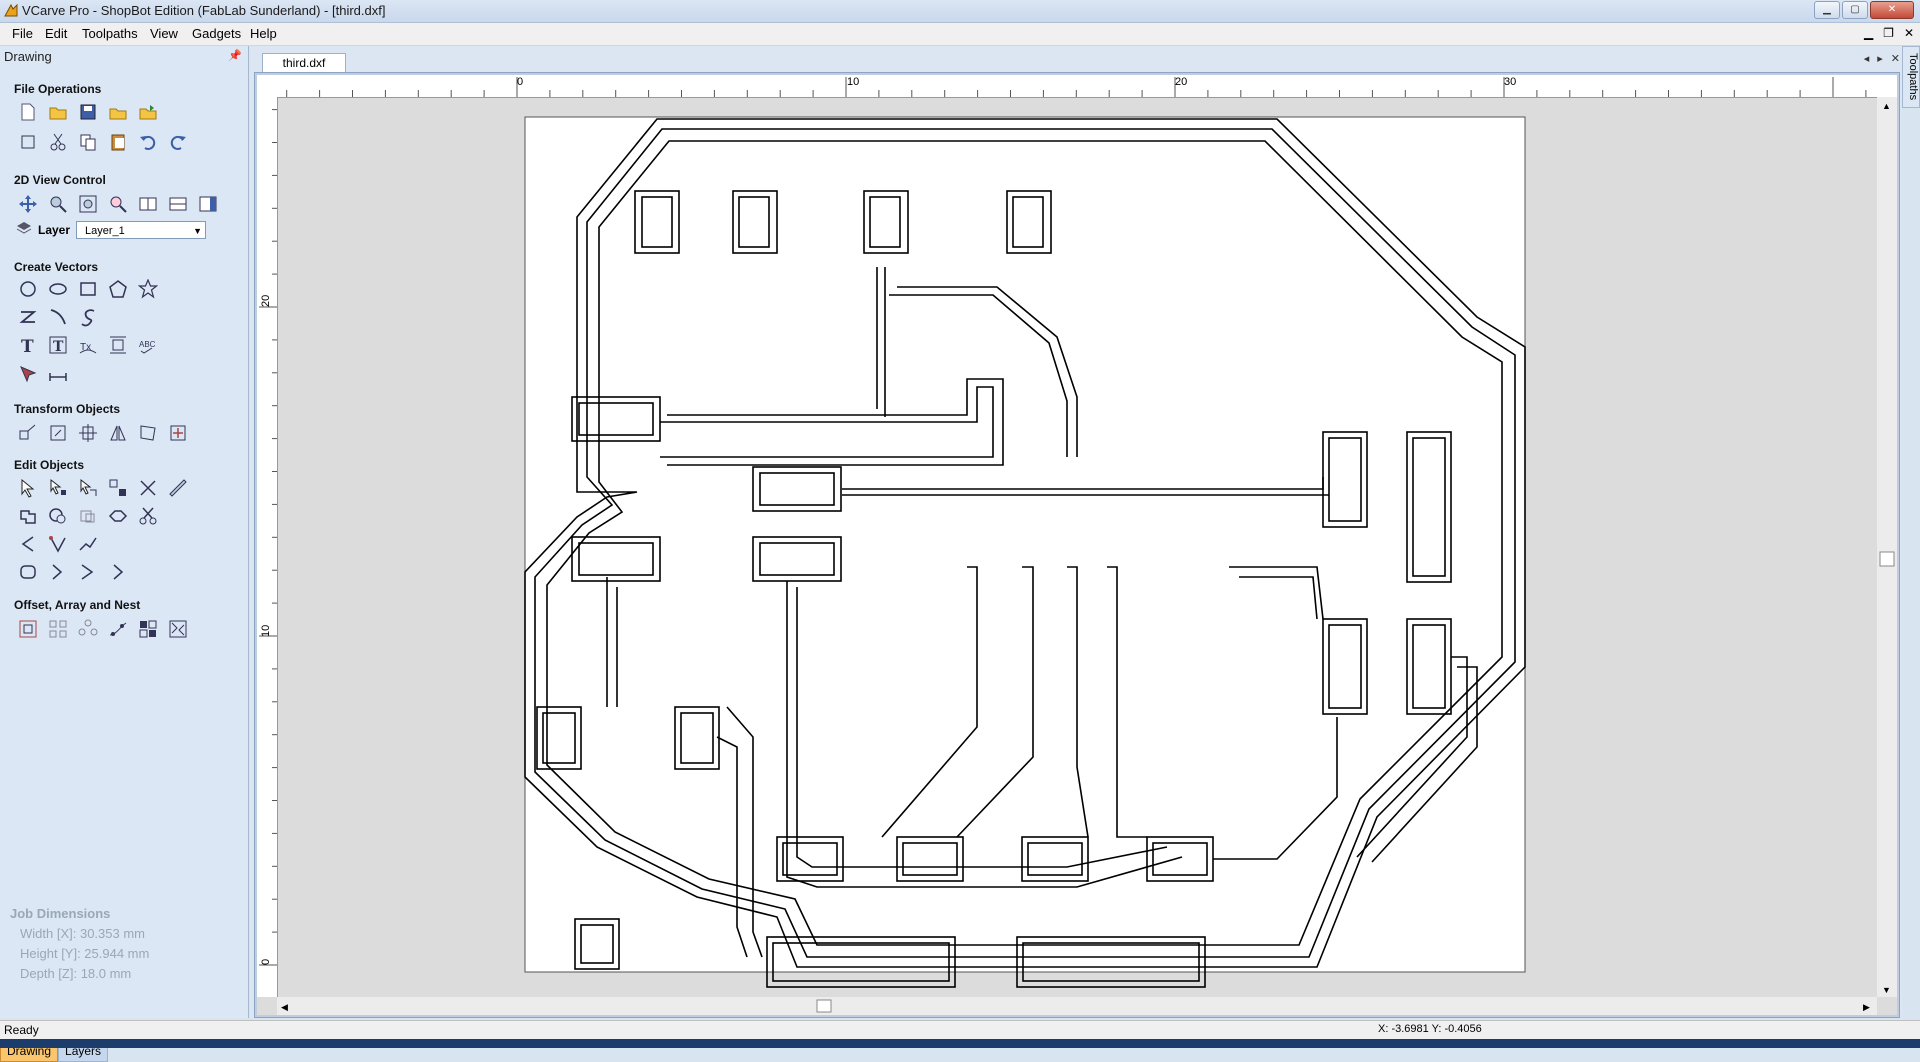 This screenshot has height=1062, width=1920. Describe the element at coordinates (88, 629) in the screenshot. I see `circular-array-icon` at that location.